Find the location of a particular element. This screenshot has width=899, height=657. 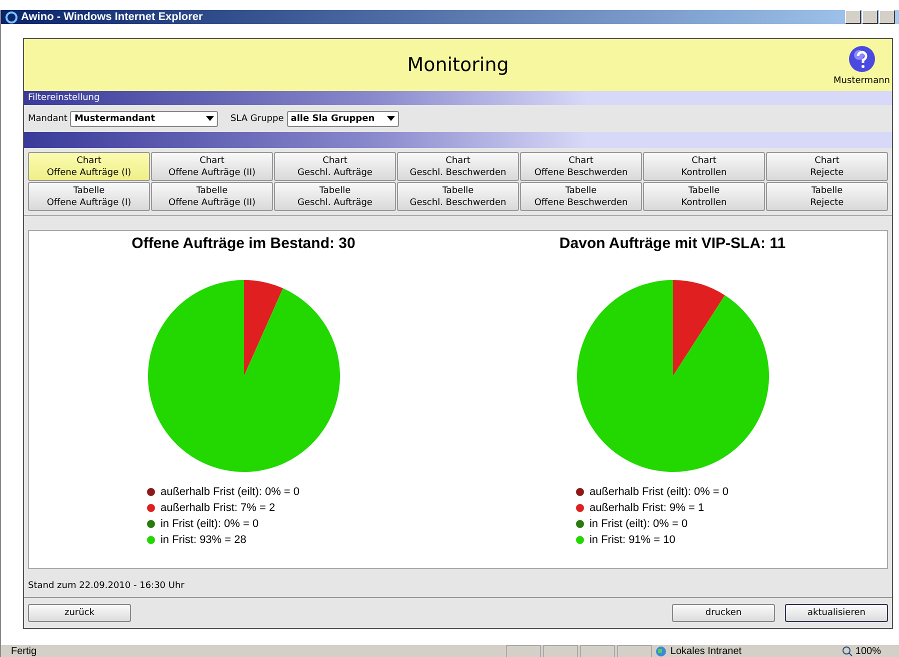

legend-label: in Frist: 91% = 10 is located at coordinates (632, 540).